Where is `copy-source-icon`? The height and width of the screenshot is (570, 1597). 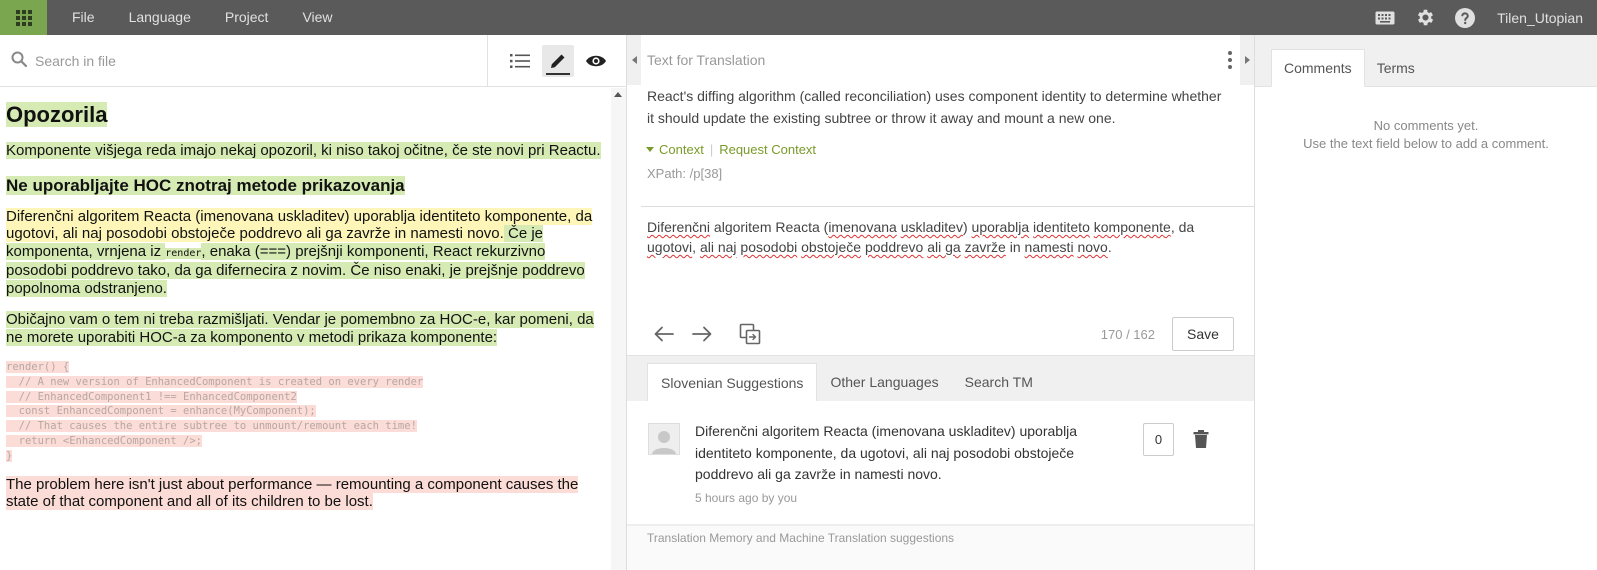 copy-source-icon is located at coordinates (750, 334).